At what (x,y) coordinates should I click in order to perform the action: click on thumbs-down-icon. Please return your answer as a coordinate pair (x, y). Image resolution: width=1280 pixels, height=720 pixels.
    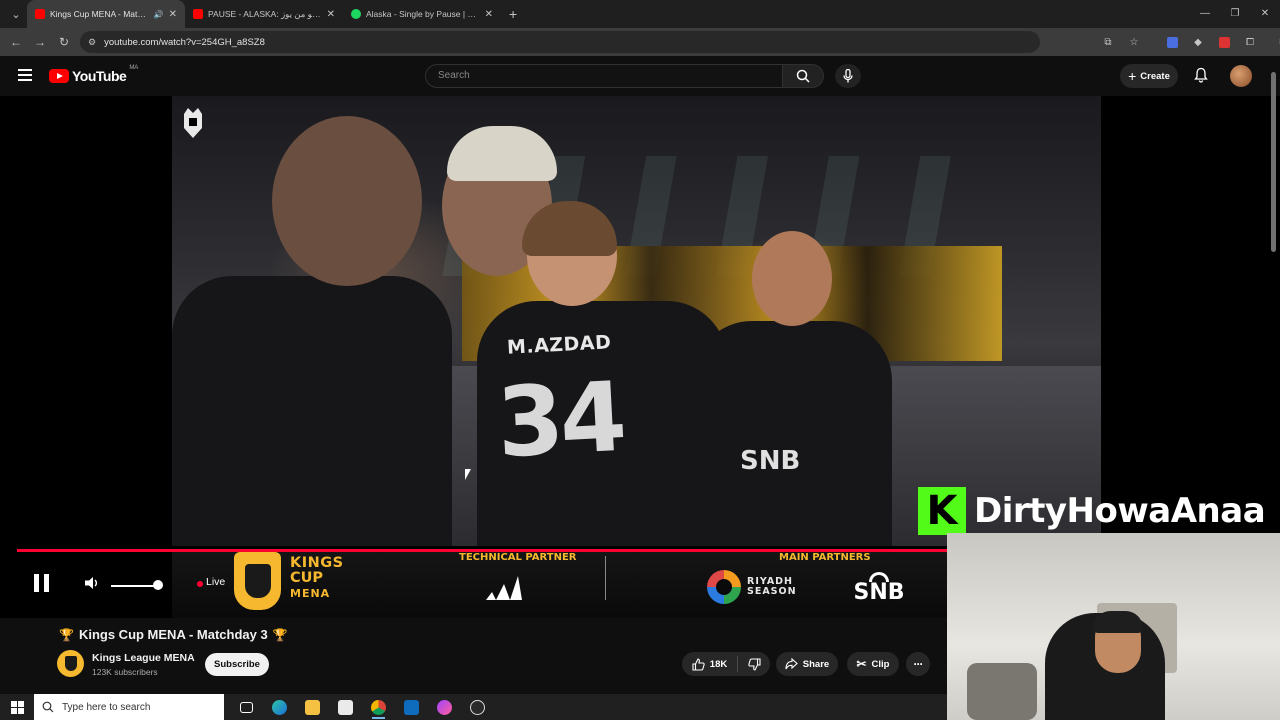
    Looking at the image, I should click on (754, 664).